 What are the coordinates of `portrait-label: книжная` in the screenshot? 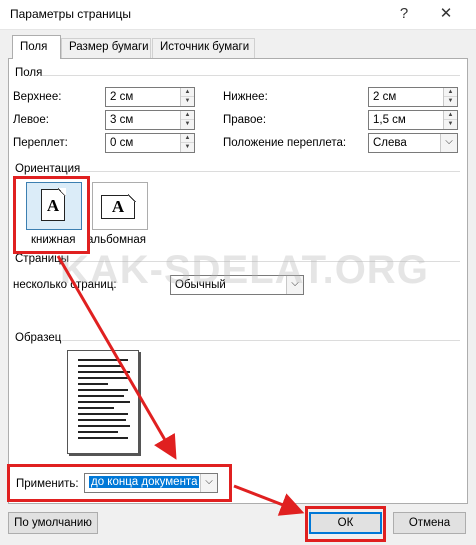 It's located at (53, 240).